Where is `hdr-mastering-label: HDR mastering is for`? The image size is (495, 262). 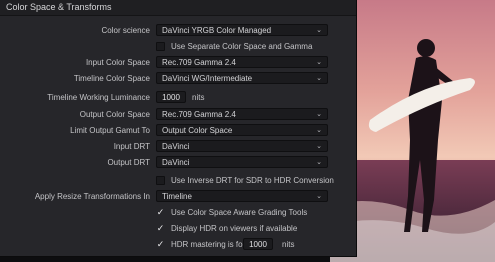 hdr-mastering-label: HDR mastering is for is located at coordinates (208, 244).